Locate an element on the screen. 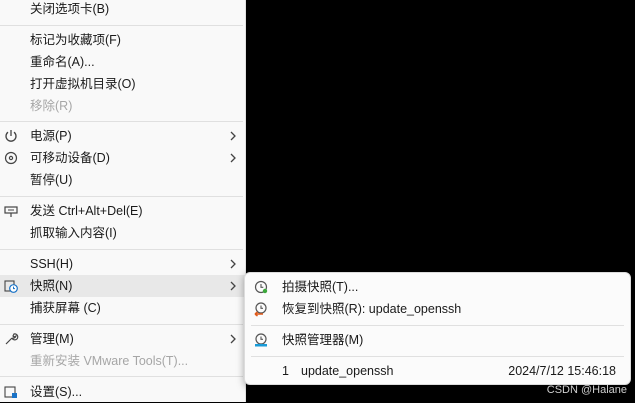  watermark: CSDN @Halane is located at coordinates (586, 390).